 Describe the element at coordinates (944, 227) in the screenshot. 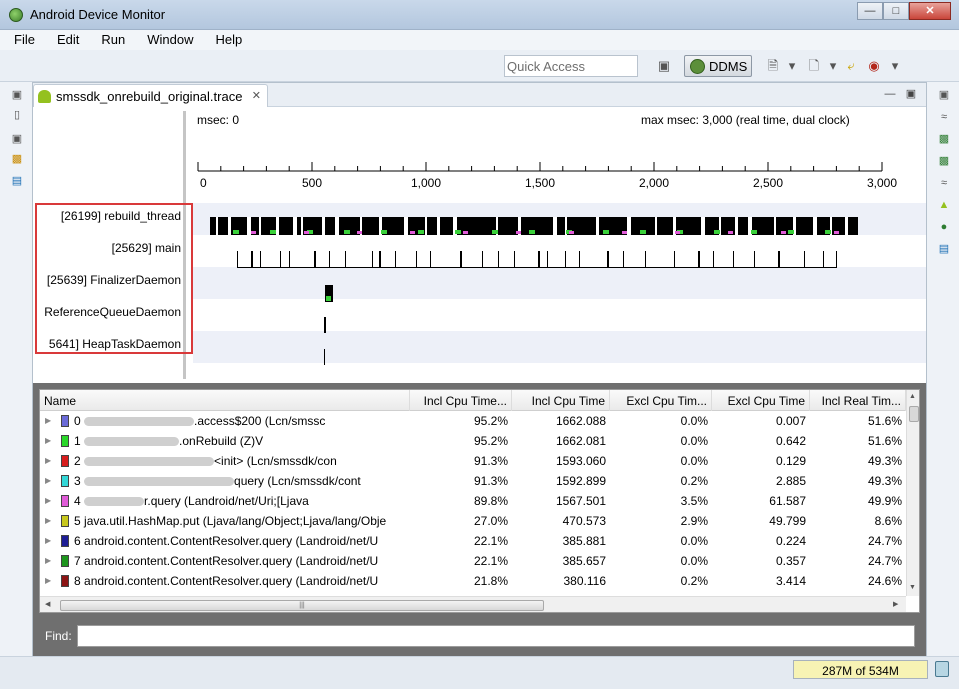

I see `emulator-control-icon: ●` at that location.